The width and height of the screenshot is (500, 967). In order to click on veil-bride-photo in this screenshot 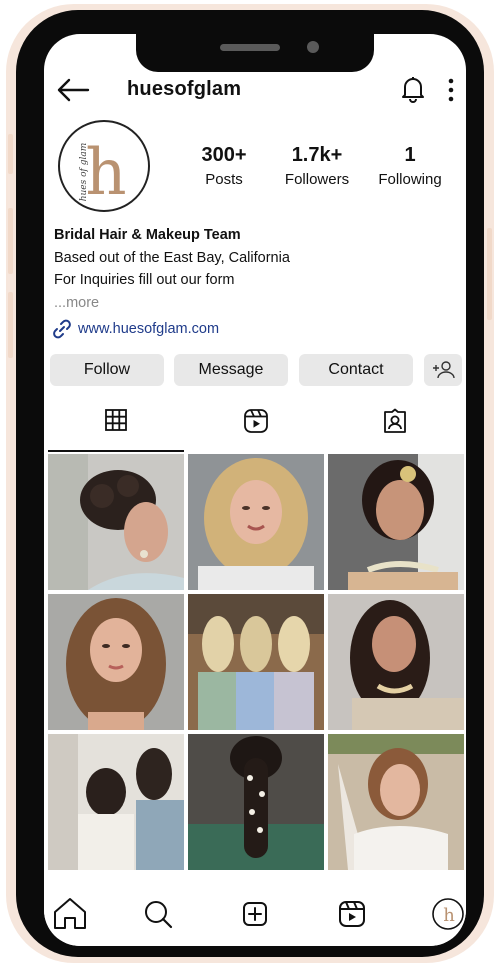, I will do `click(396, 802)`.